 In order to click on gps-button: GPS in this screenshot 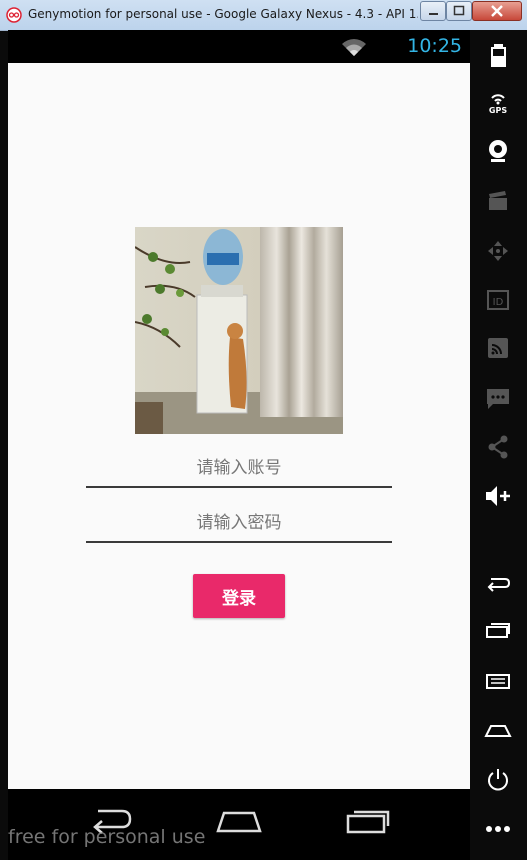, I will do `click(498, 103)`.